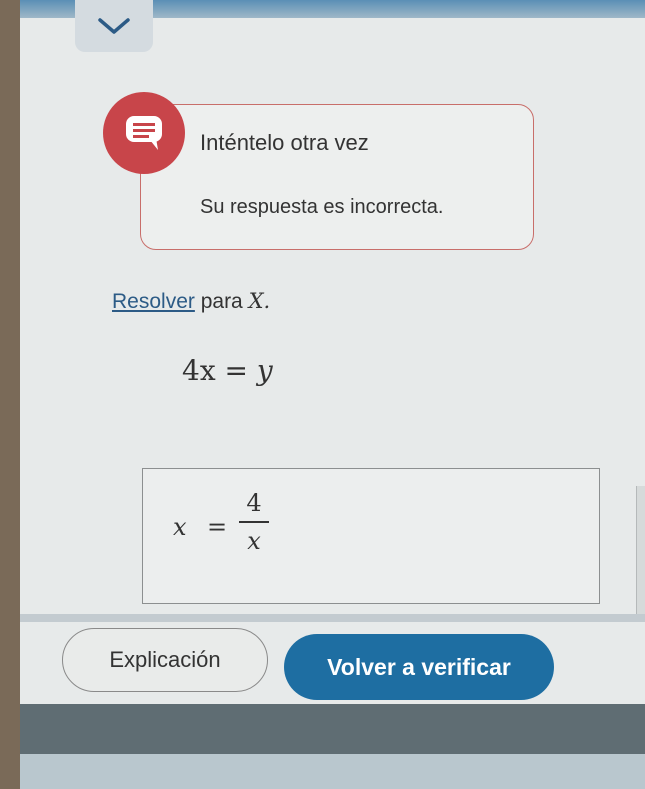 This screenshot has height=789, width=645. Describe the element at coordinates (332, 771) in the screenshot. I see `footer-strip` at that location.